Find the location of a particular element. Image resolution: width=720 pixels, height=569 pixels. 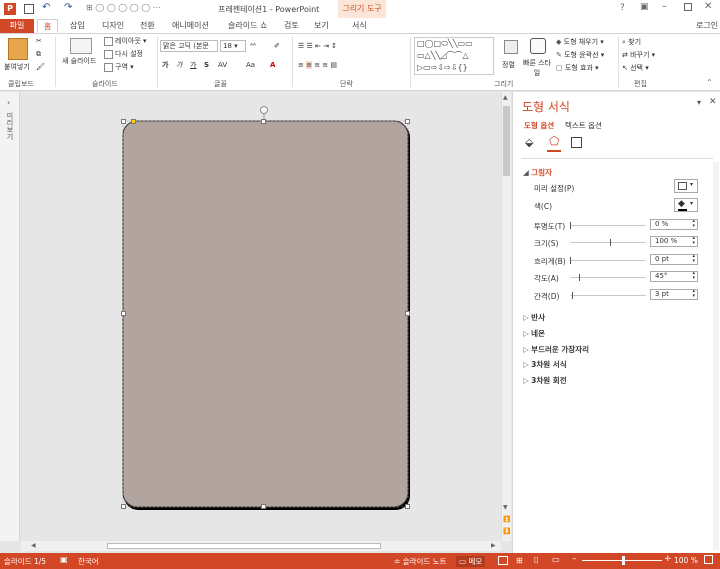

section-shadow-header: ◢ 그림자 is located at coordinates (537, 172).